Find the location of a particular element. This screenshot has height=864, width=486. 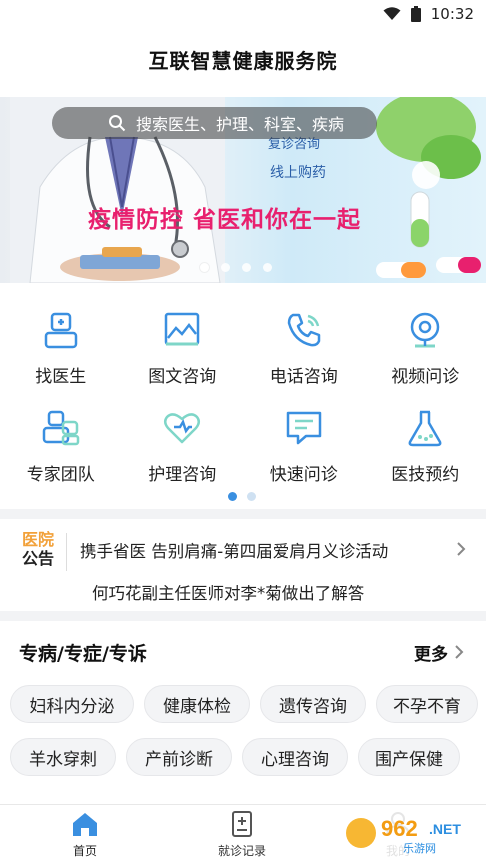

grid-item-phone-consult: 电话咨询 is located at coordinates (304, 349).